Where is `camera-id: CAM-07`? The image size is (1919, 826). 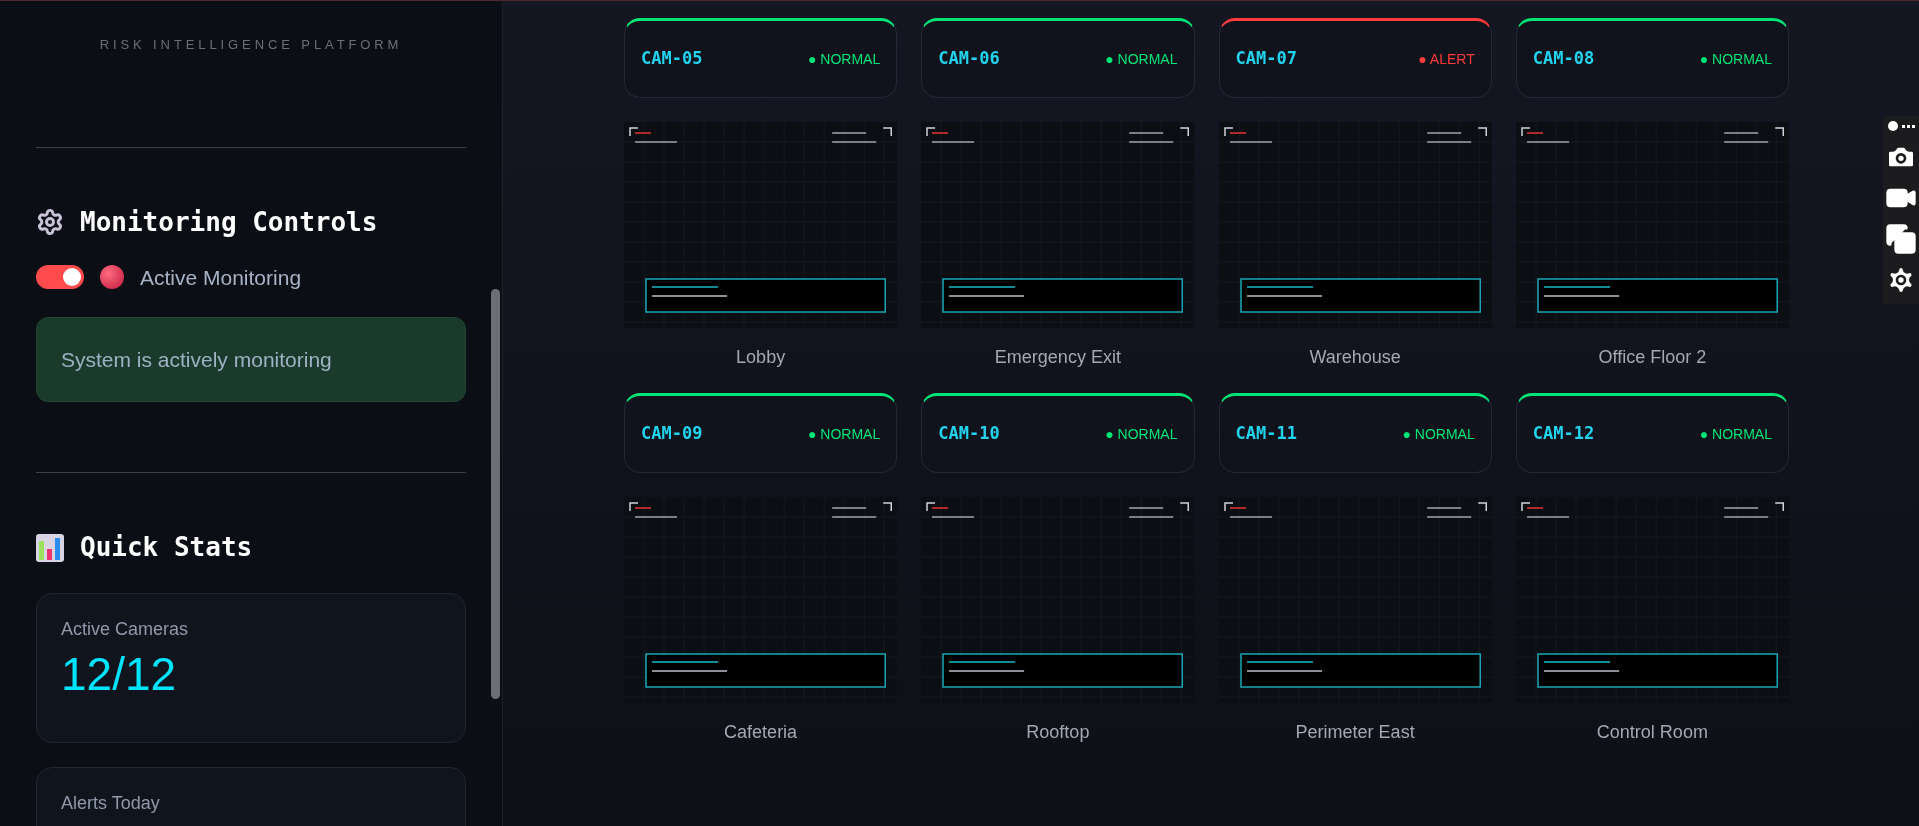
camera-id: CAM-07 is located at coordinates (1266, 59).